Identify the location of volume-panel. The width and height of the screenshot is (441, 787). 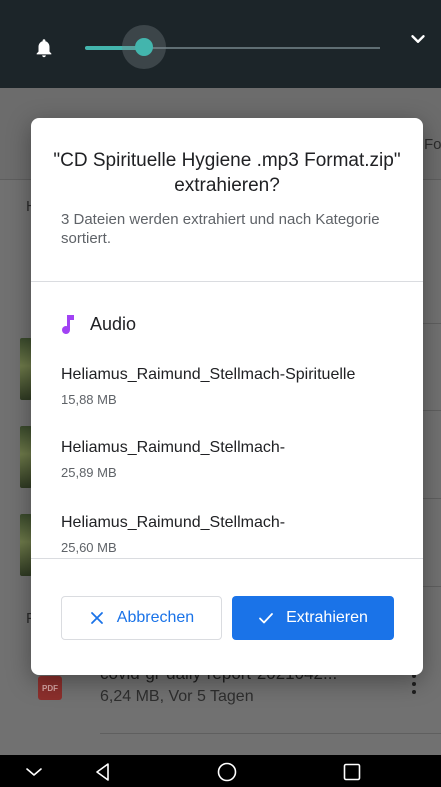
(220, 44).